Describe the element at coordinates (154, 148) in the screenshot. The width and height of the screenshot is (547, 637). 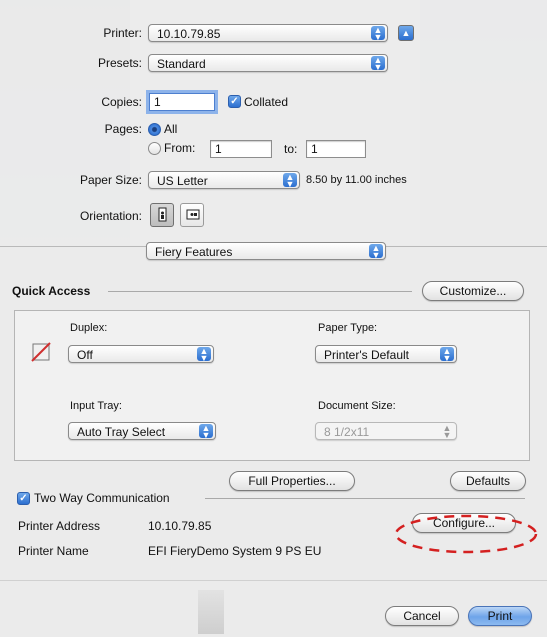
I see `pages-from-radio` at that location.